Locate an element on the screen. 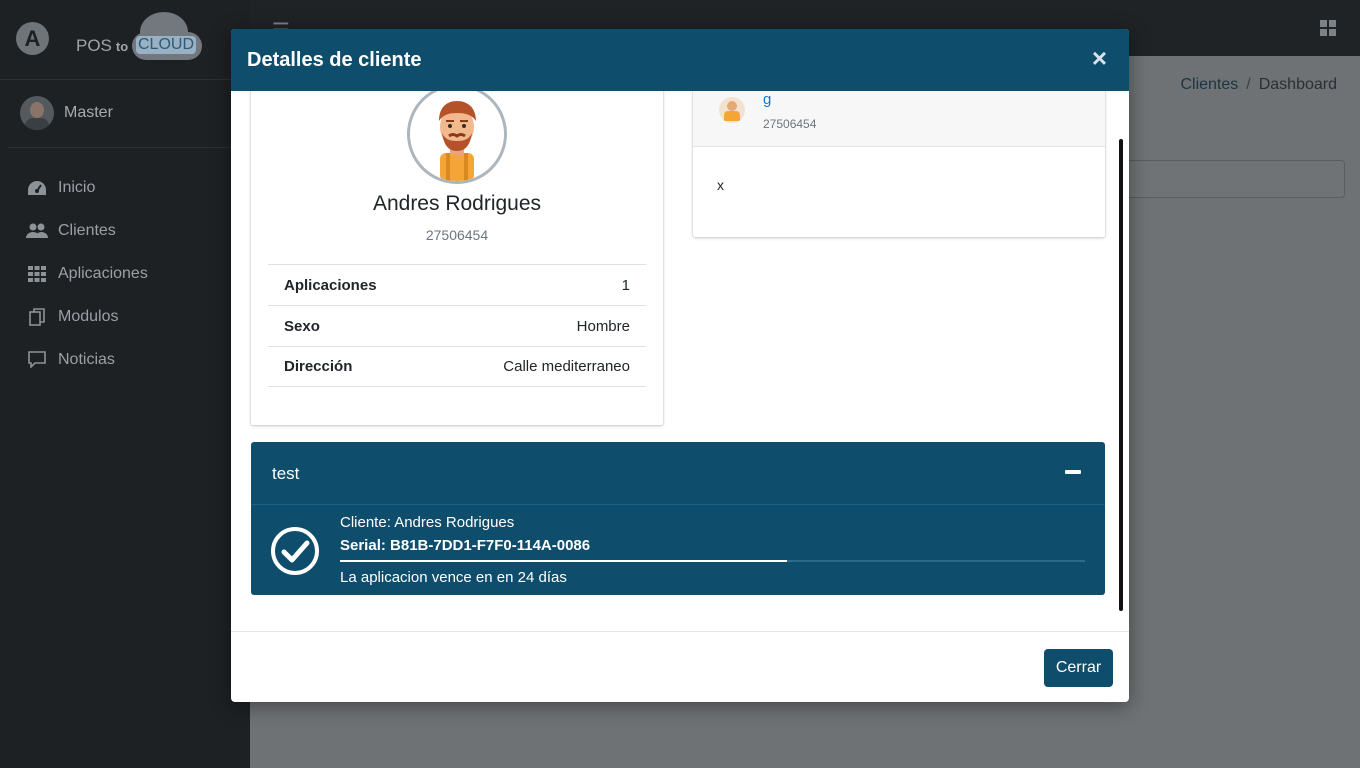 This screenshot has width=1360, height=768. sidebar-item-inicio: Inicio is located at coordinates (125, 187).